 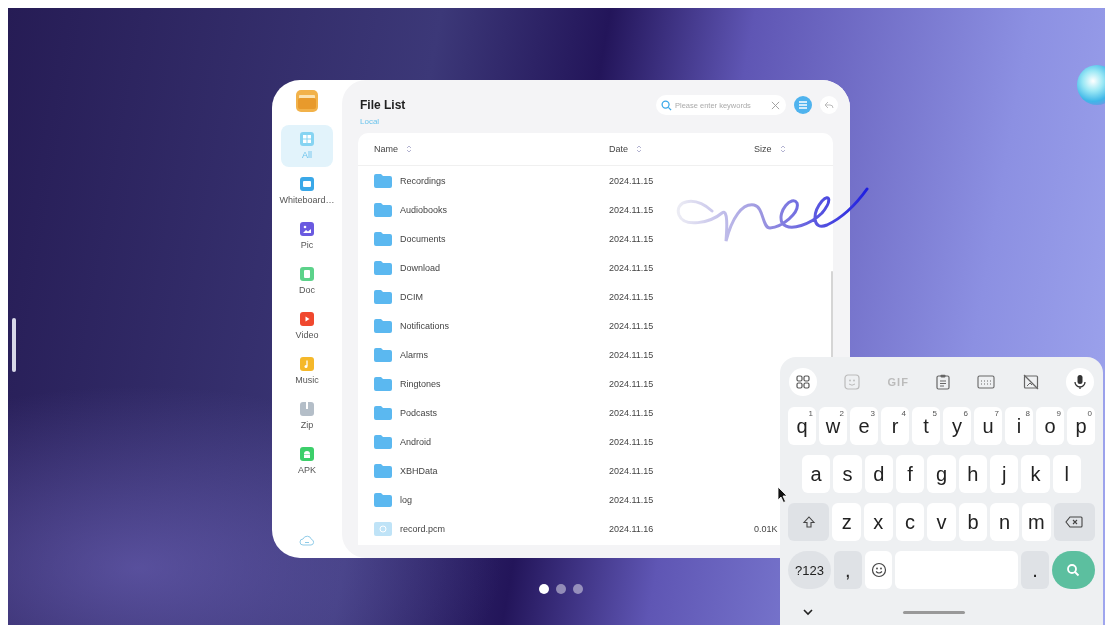 I want to click on key: d, so click(x=878, y=474).